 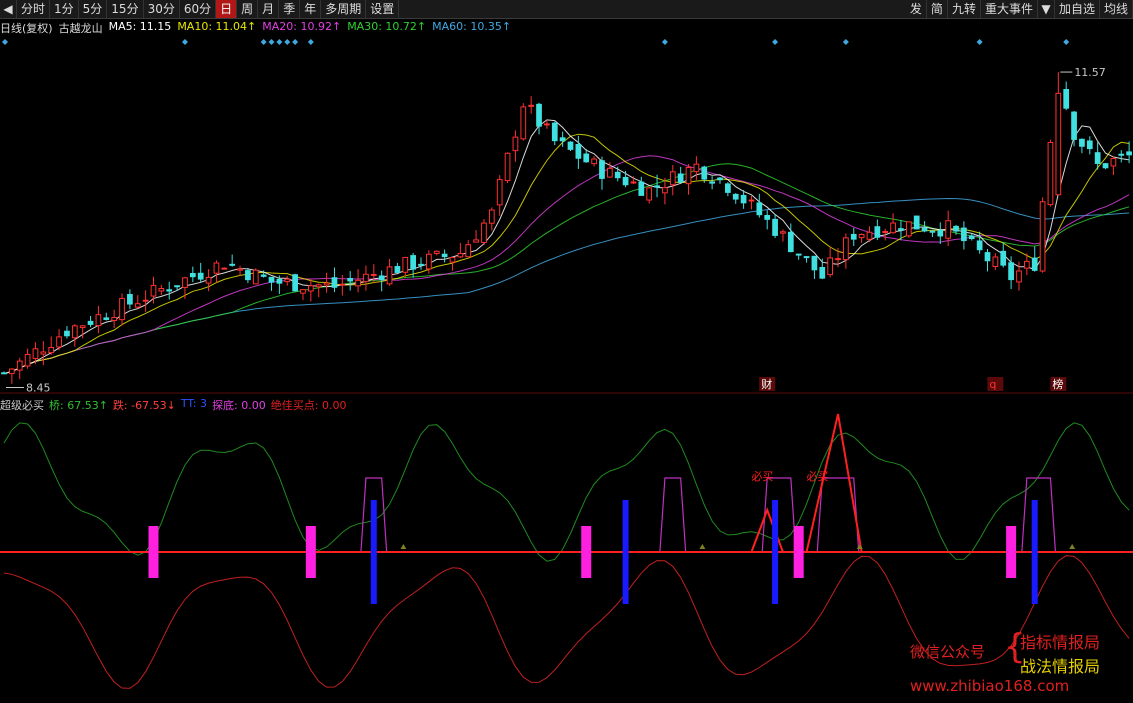 What do you see at coordinates (38, 388) in the screenshot?
I see `price-low-label: 8.45` at bounding box center [38, 388].